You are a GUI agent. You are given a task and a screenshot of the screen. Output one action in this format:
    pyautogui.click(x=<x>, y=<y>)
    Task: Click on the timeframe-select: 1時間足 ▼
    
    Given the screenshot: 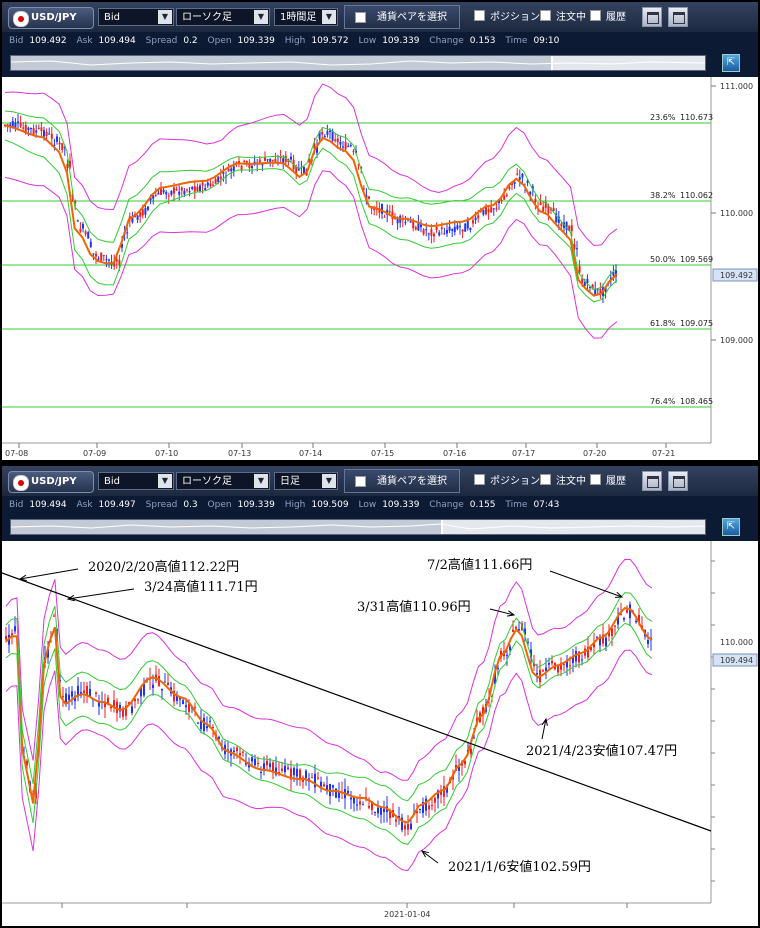 What is the action you would take?
    pyautogui.click(x=306, y=17)
    